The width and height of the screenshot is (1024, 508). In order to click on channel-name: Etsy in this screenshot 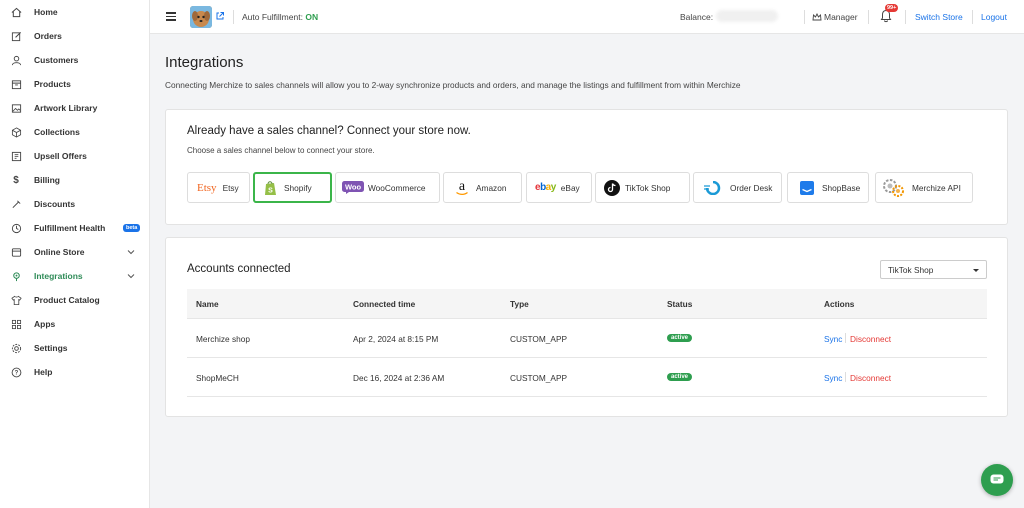, I will do `click(230, 187)`.